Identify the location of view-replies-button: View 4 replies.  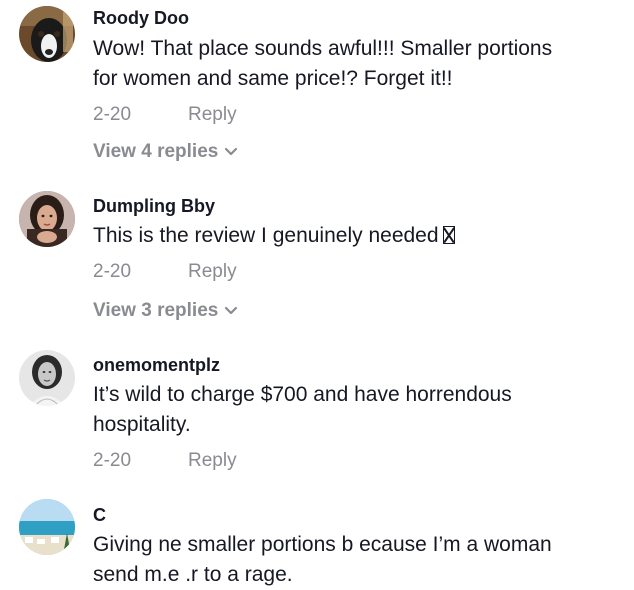
(165, 152).